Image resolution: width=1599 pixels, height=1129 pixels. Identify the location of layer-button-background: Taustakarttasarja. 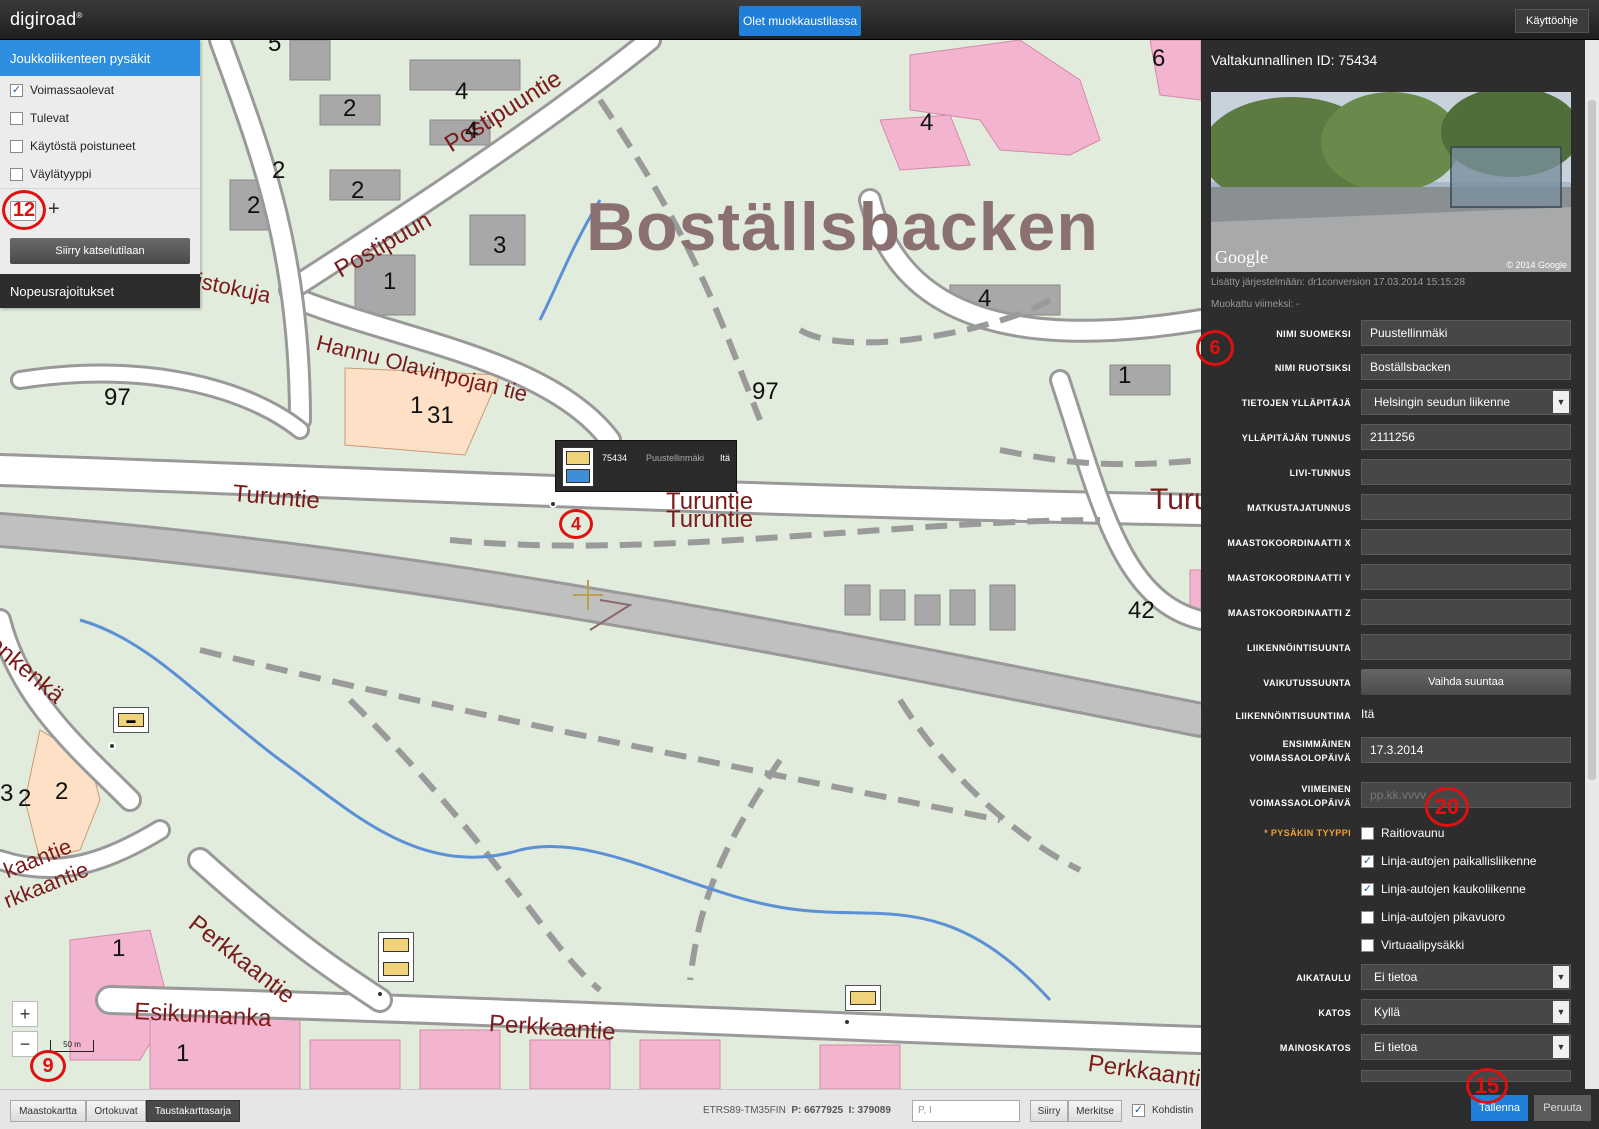
(193, 1111).